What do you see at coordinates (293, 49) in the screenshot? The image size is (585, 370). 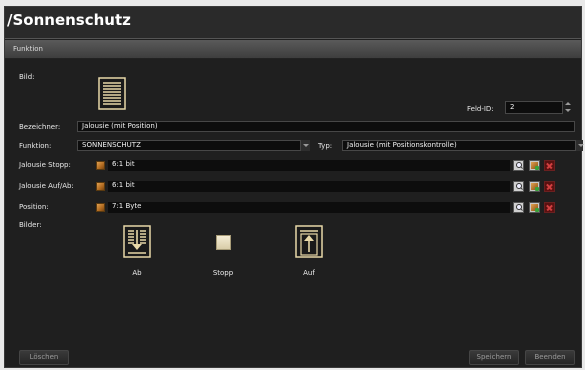 I see `section-header: Funktion` at bounding box center [293, 49].